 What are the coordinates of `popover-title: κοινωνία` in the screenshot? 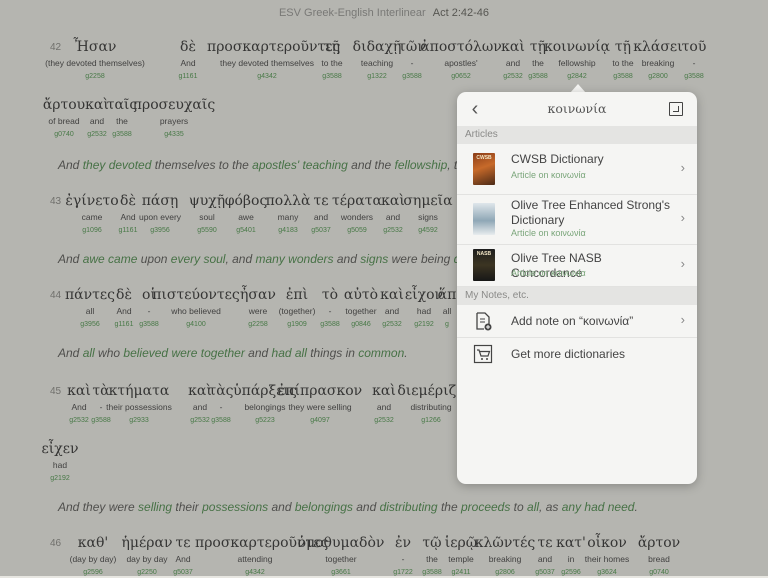 It's located at (577, 108).